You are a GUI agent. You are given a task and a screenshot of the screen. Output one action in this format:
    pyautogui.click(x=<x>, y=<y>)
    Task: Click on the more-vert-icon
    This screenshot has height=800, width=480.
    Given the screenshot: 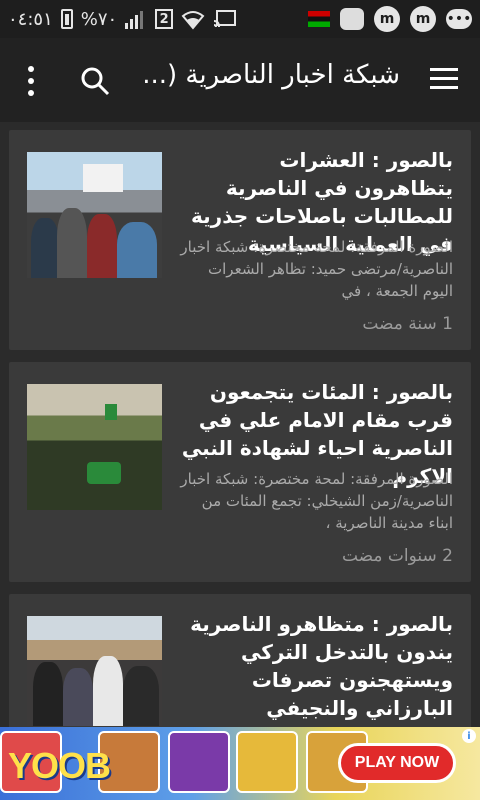 What is the action you would take?
    pyautogui.click(x=31, y=81)
    